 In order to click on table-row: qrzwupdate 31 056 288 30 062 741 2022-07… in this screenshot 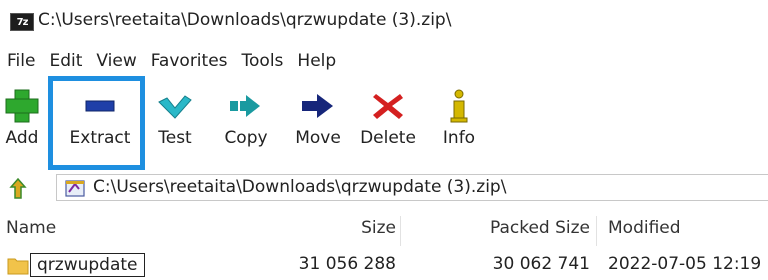, I will do `click(384, 265)`.